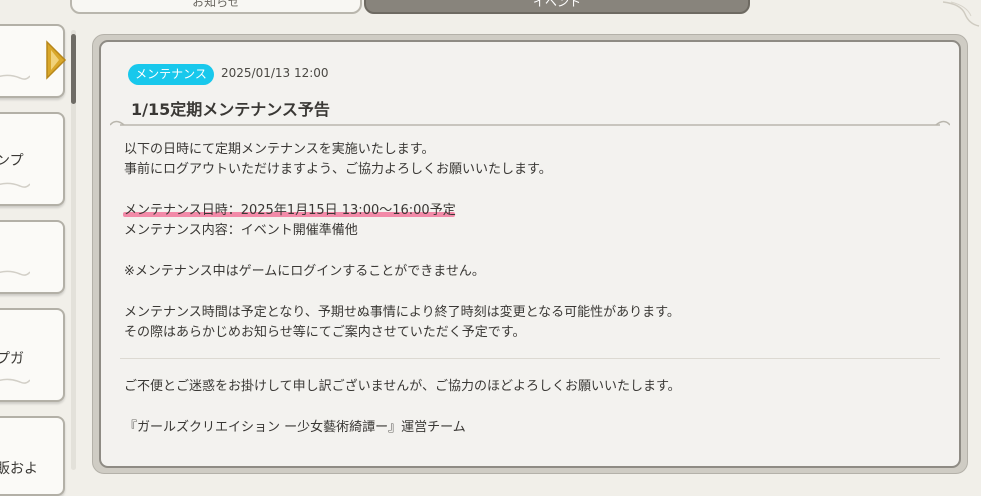 The height and width of the screenshot is (496, 981). I want to click on sidebar-item-label: ンプ, so click(12, 161).